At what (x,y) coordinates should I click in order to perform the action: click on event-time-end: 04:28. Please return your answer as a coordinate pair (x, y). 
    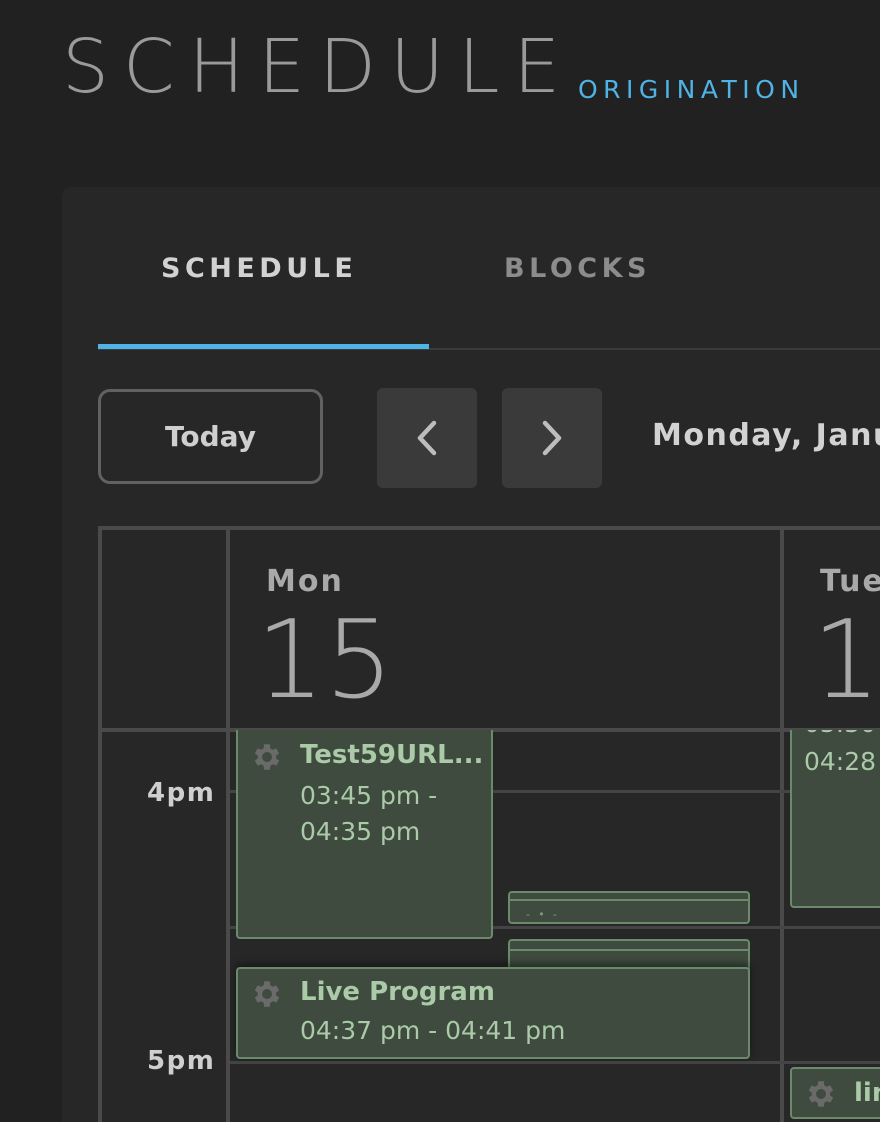
    Looking at the image, I should click on (840, 761).